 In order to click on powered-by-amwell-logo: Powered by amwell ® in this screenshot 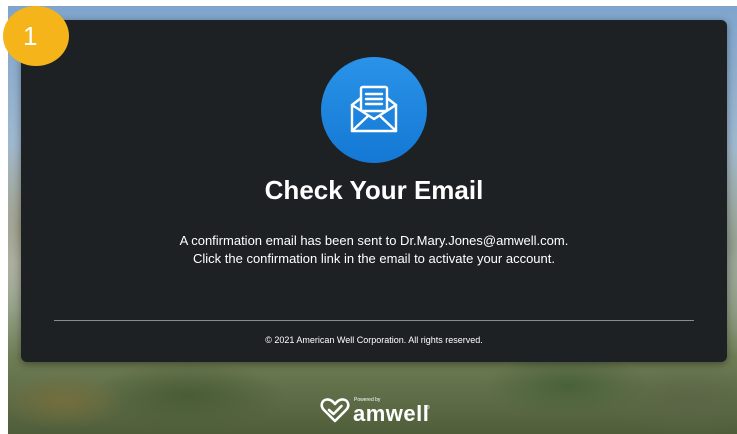, I will do `click(376, 410)`.